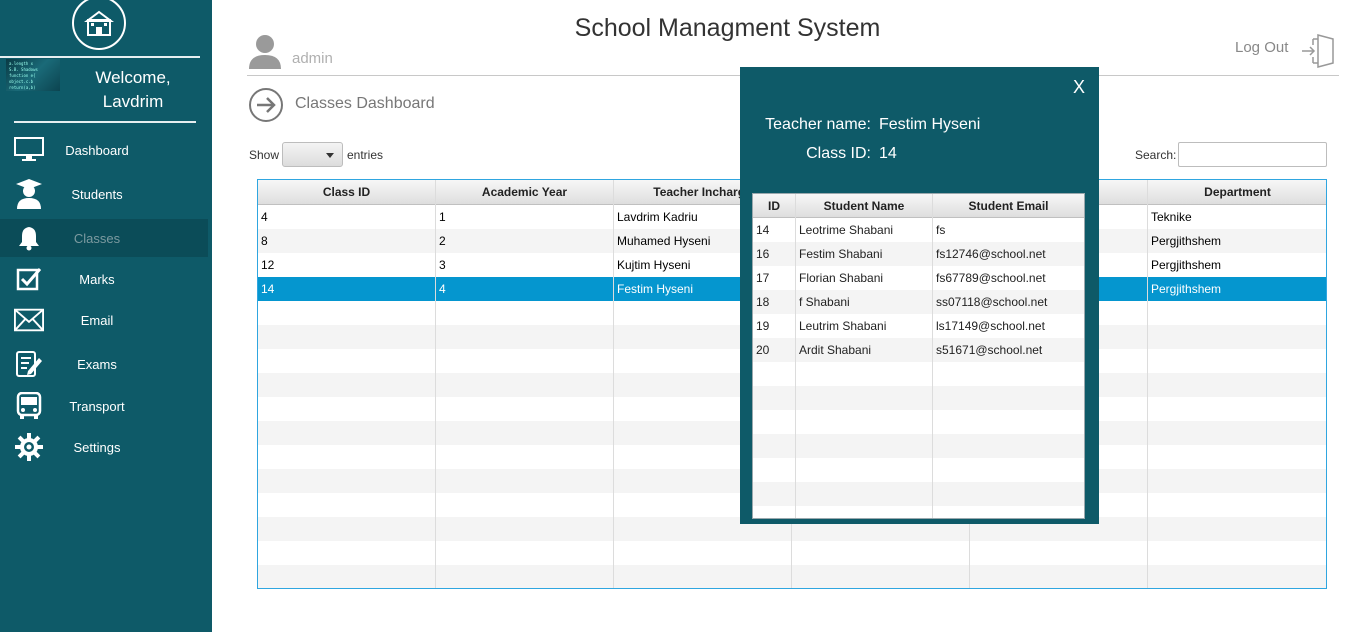  What do you see at coordinates (442, 241) in the screenshot?
I see `table-cell: 2` at bounding box center [442, 241].